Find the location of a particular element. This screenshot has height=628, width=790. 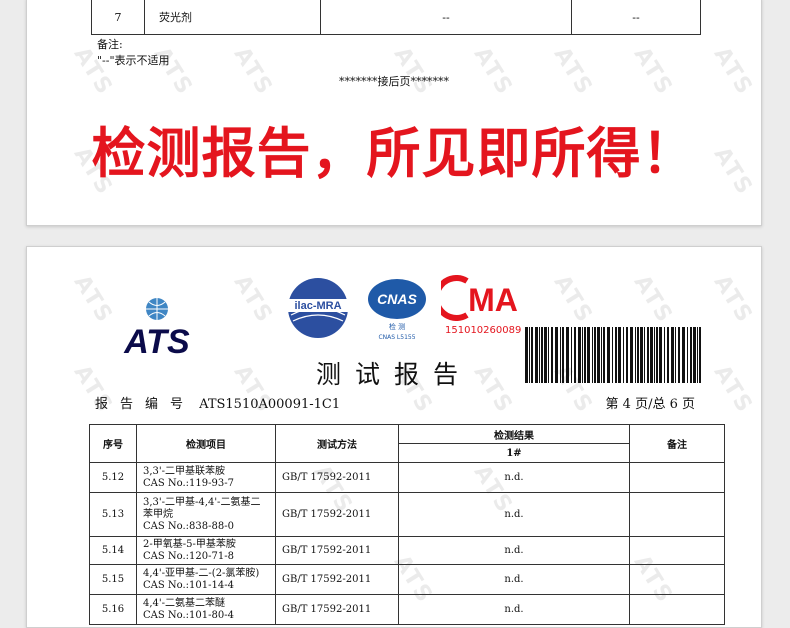

row-item-line: CAS No.:119-93-7 is located at coordinates (188, 483).